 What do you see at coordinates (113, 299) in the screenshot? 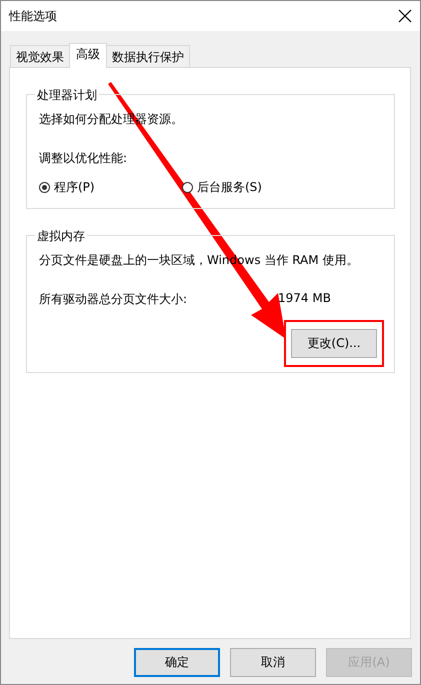
I see `size-label: 所有驱动器总分页文件大小:` at bounding box center [113, 299].